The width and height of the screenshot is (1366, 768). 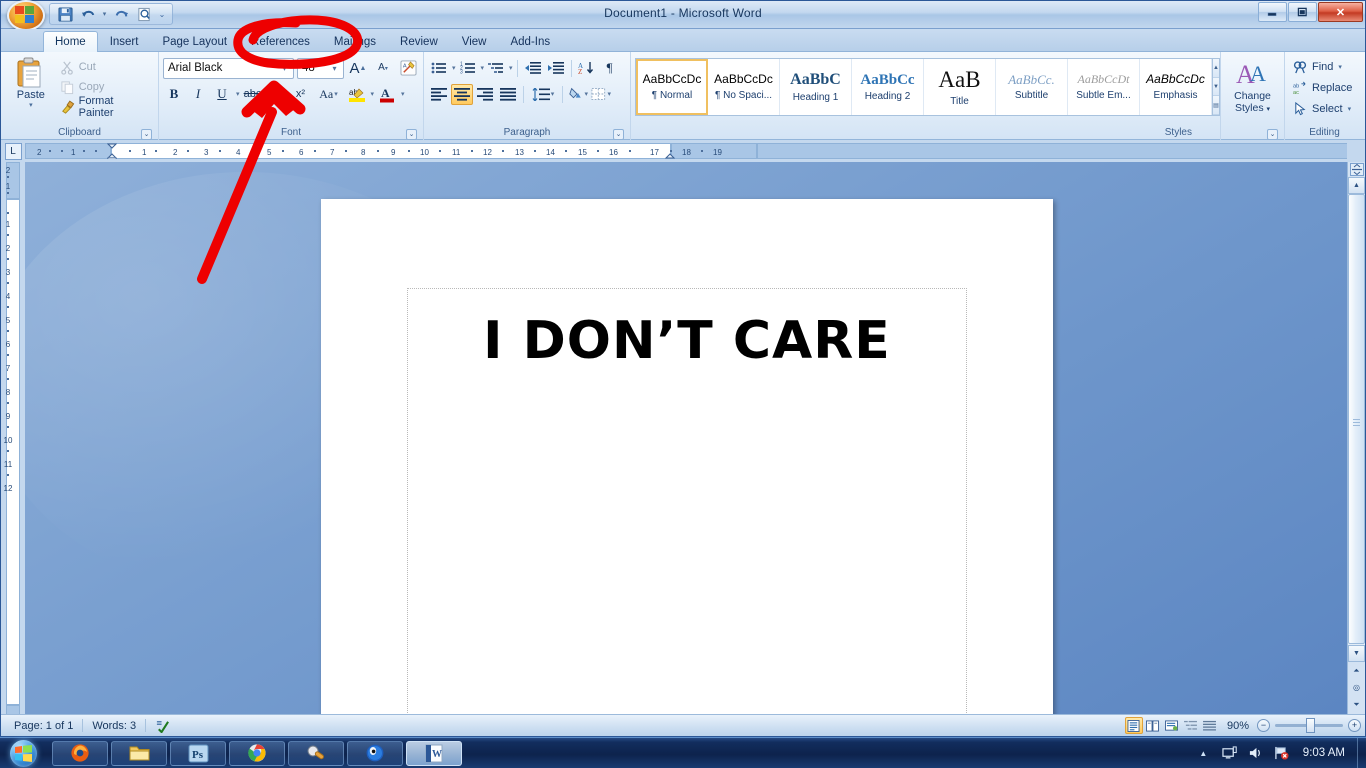 What do you see at coordinates (124, 41) in the screenshot?
I see `tab-insert: Insert` at bounding box center [124, 41].